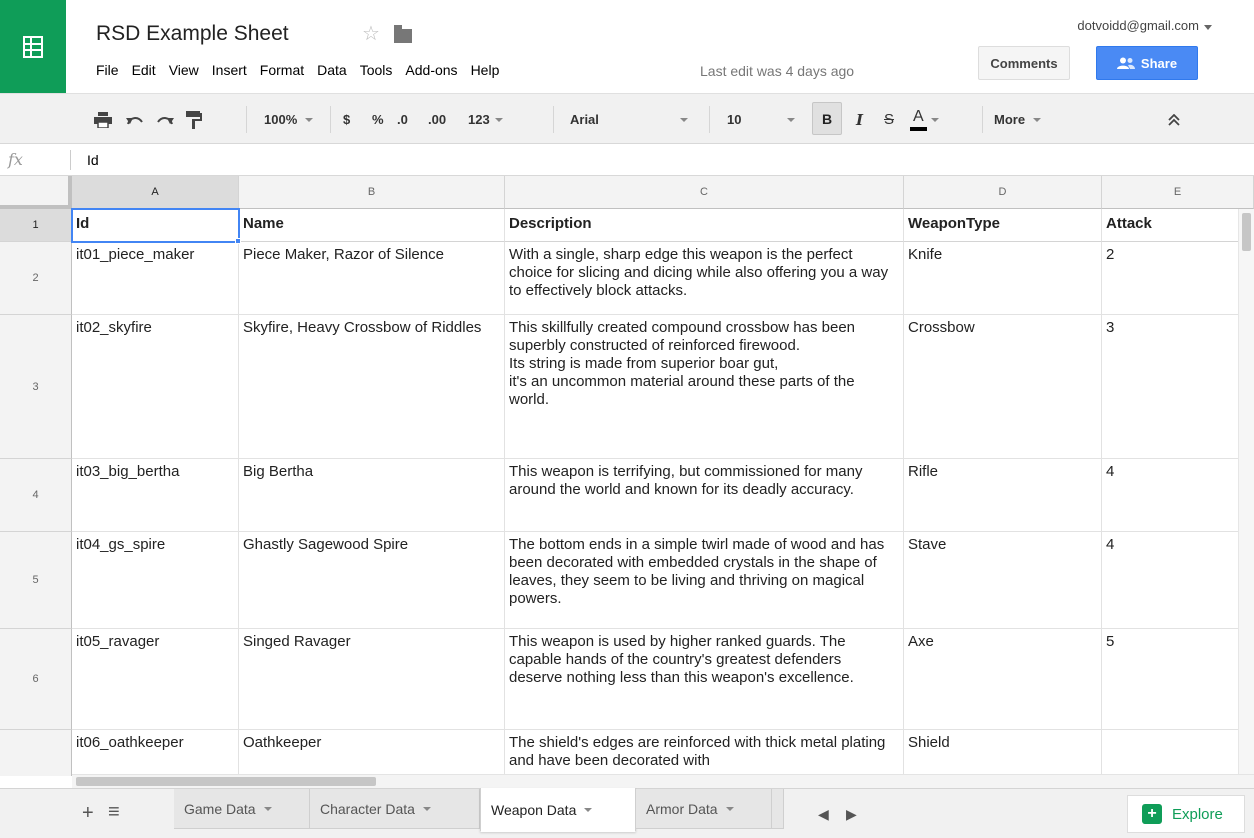 The width and height of the screenshot is (1254, 838). Describe the element at coordinates (114, 812) in the screenshot. I see `all-sheets-menu-icon: ≡` at that location.